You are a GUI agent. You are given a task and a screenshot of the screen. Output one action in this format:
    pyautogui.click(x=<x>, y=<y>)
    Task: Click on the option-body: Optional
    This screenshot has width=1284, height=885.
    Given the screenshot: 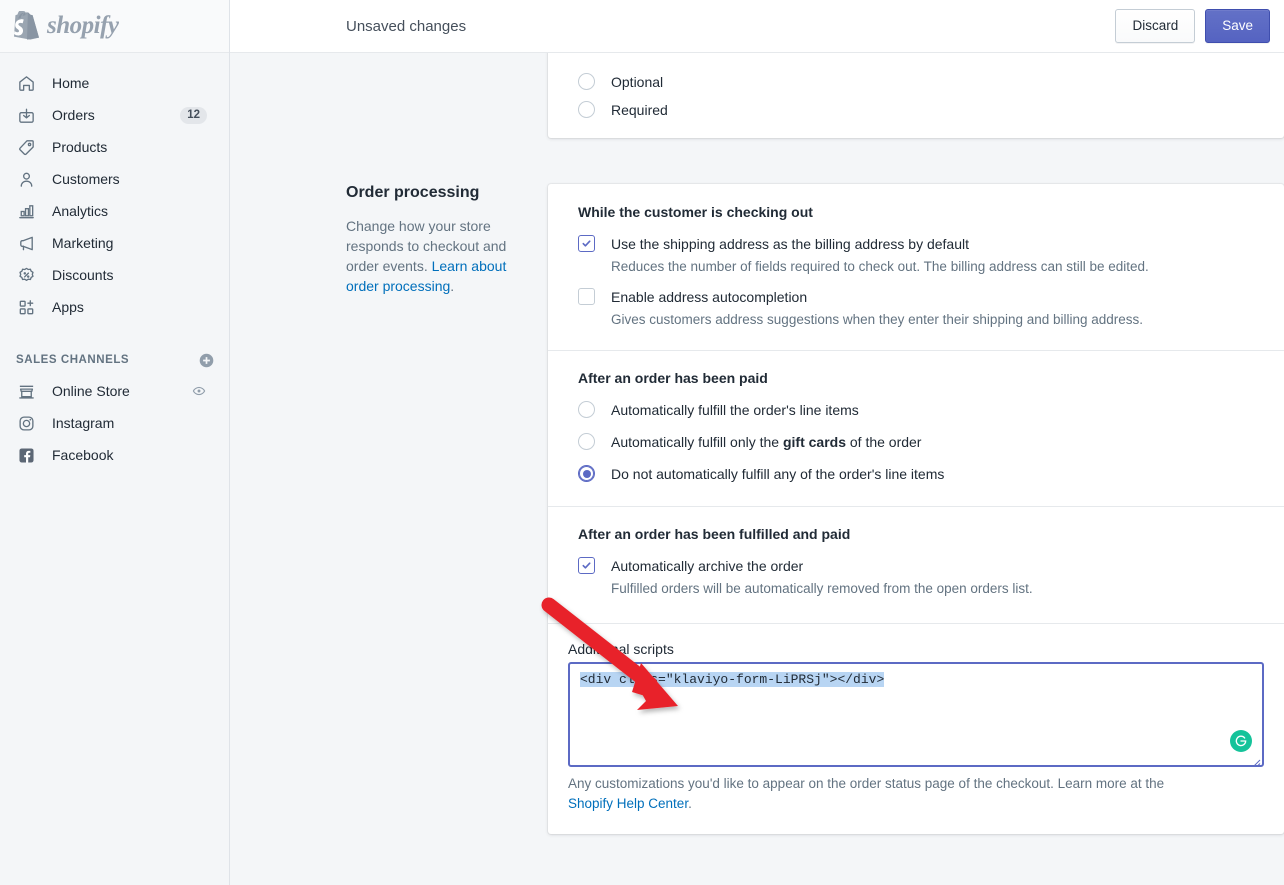 What is the action you would take?
    pyautogui.click(x=937, y=82)
    